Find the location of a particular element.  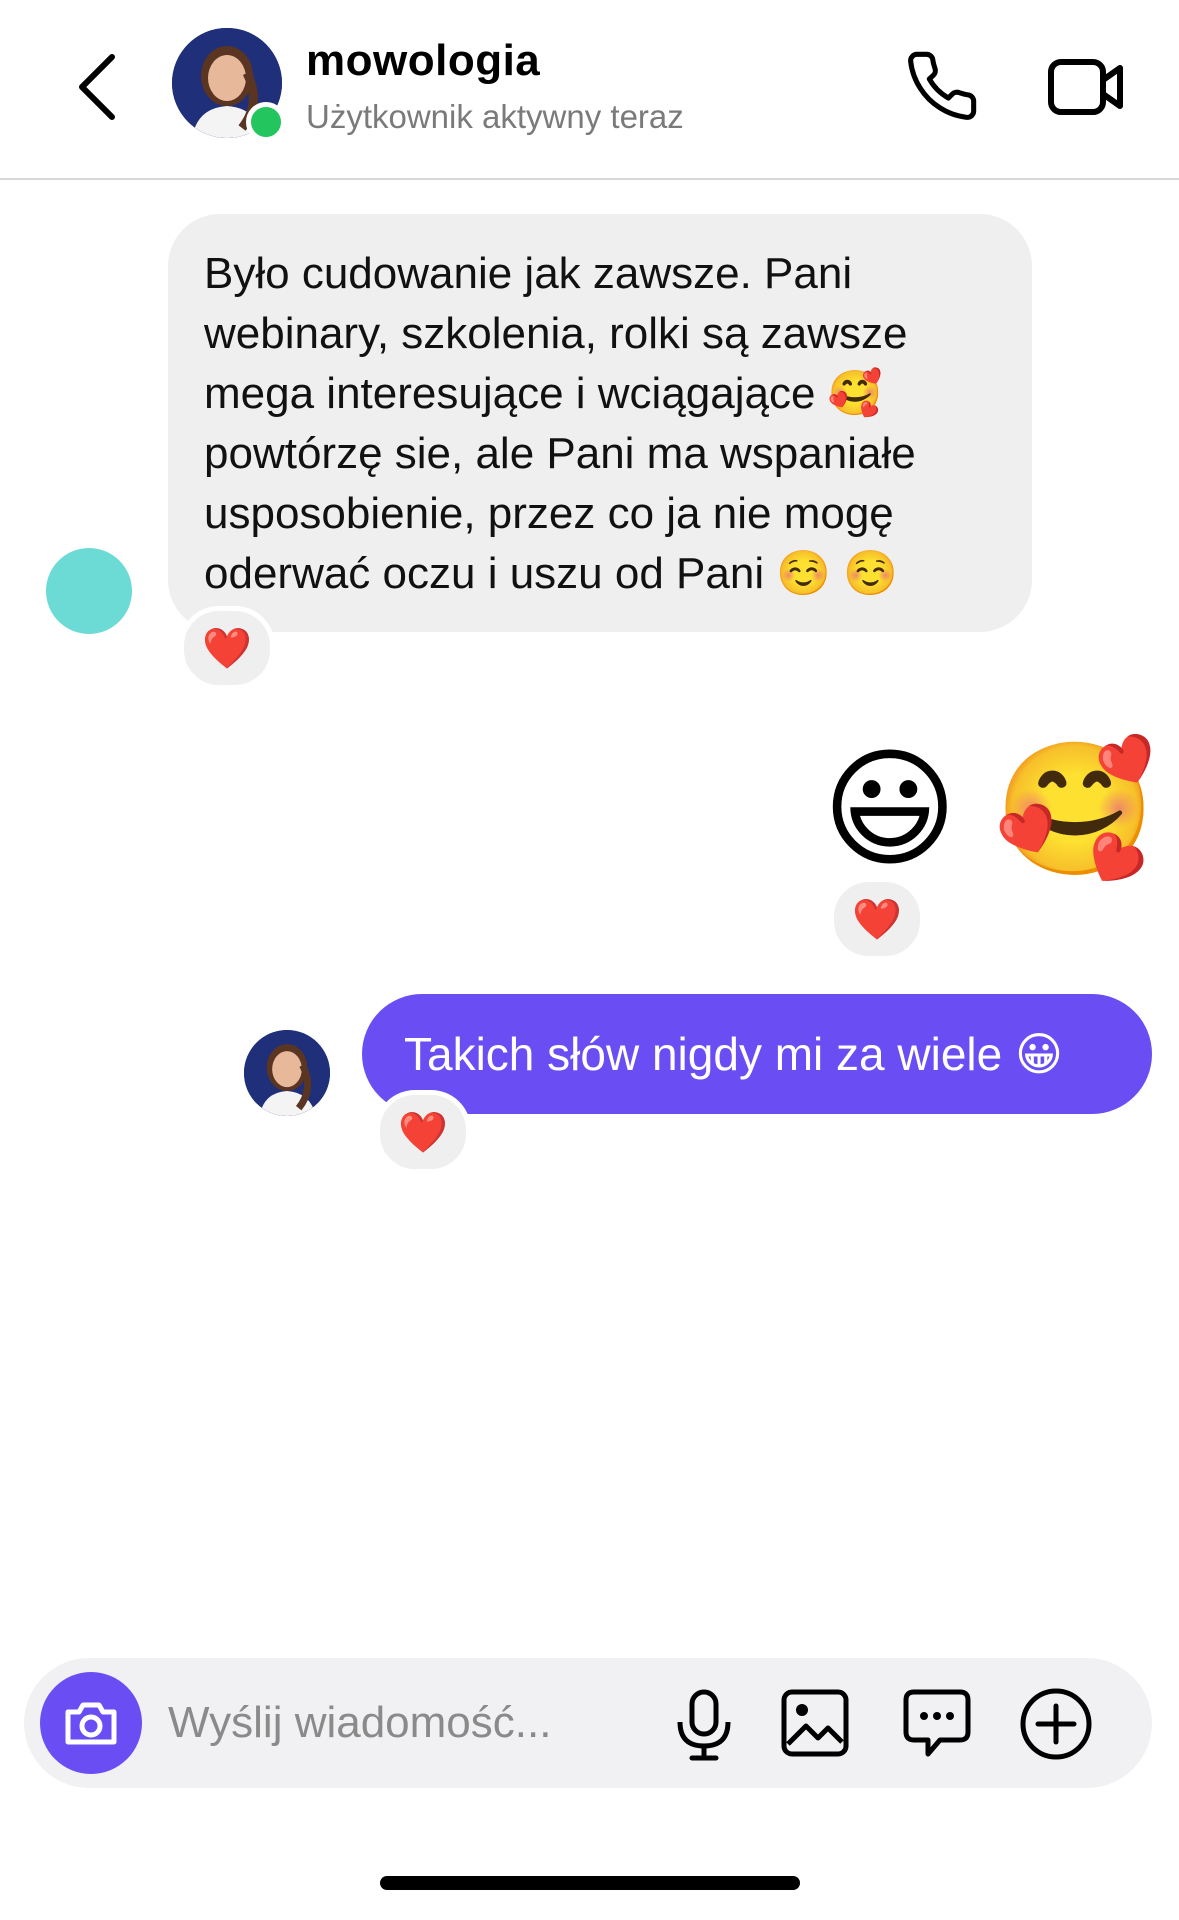

video-call-button is located at coordinates (1086, 87).